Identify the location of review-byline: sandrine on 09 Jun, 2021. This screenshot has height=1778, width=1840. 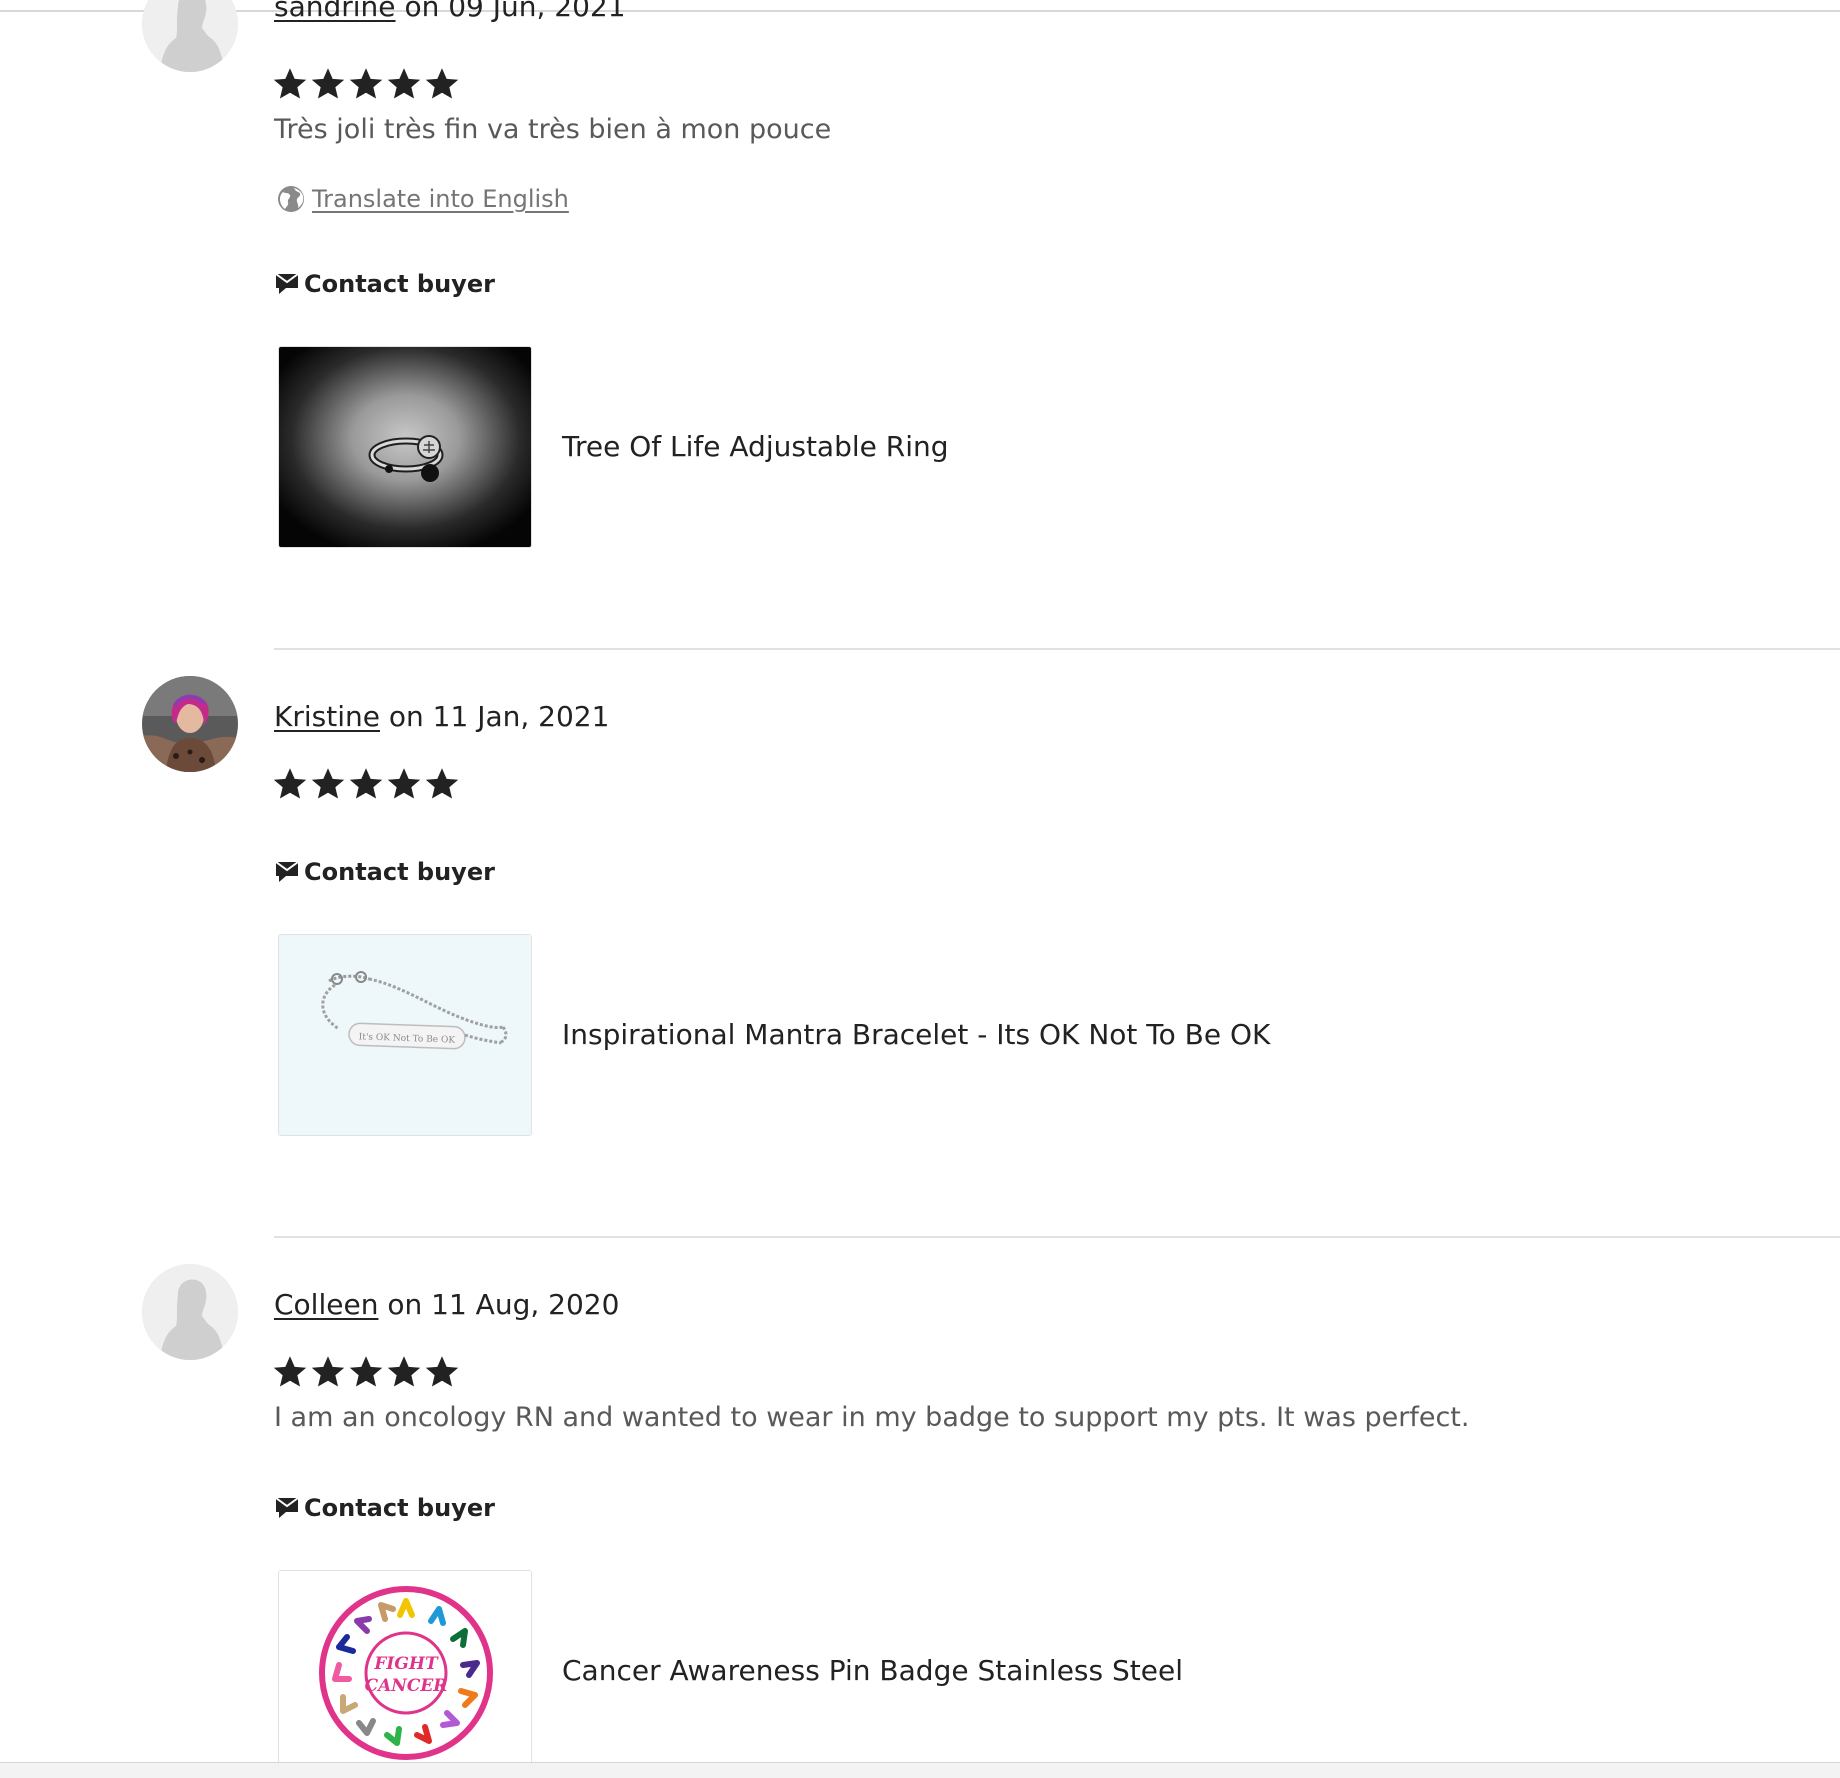
(450, 11).